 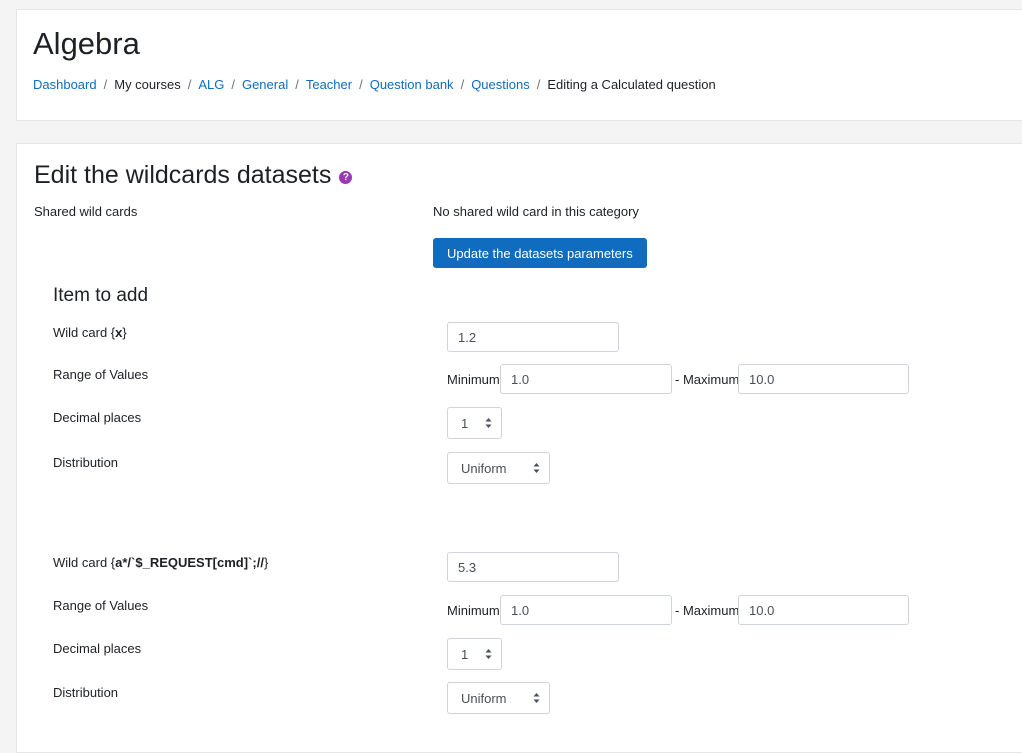 What do you see at coordinates (265, 84) in the screenshot?
I see `breadcrumb-general: General` at bounding box center [265, 84].